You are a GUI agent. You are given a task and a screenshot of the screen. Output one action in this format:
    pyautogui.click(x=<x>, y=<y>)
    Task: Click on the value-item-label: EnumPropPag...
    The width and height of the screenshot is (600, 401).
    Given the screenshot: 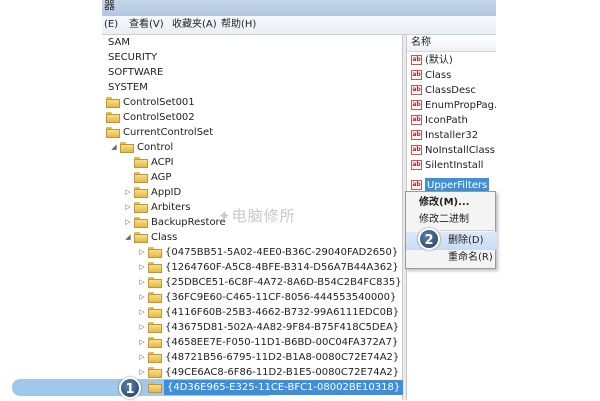 What is the action you would take?
    pyautogui.click(x=460, y=105)
    